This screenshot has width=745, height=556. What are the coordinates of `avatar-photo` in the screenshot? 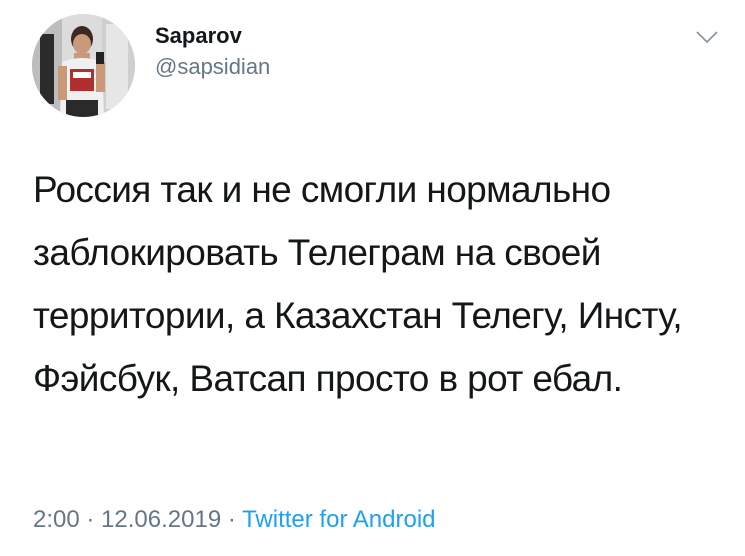 It's located at (83, 65).